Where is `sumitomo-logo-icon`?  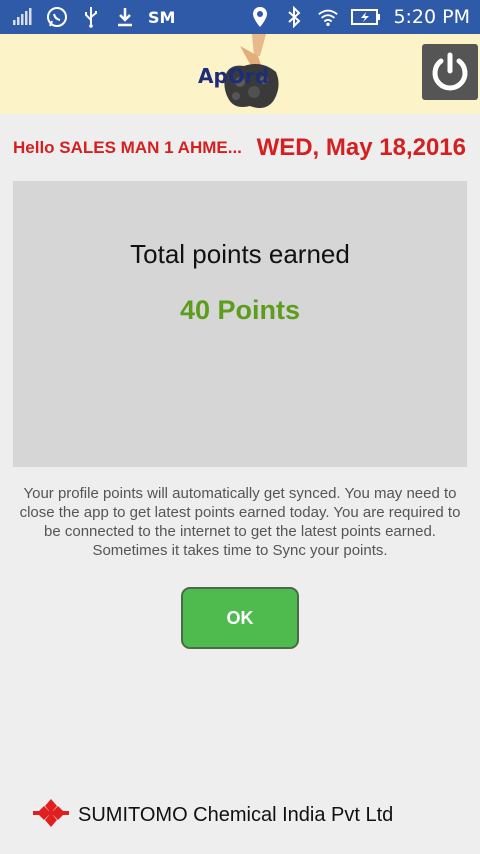 sumitomo-logo-icon is located at coordinates (51, 815).